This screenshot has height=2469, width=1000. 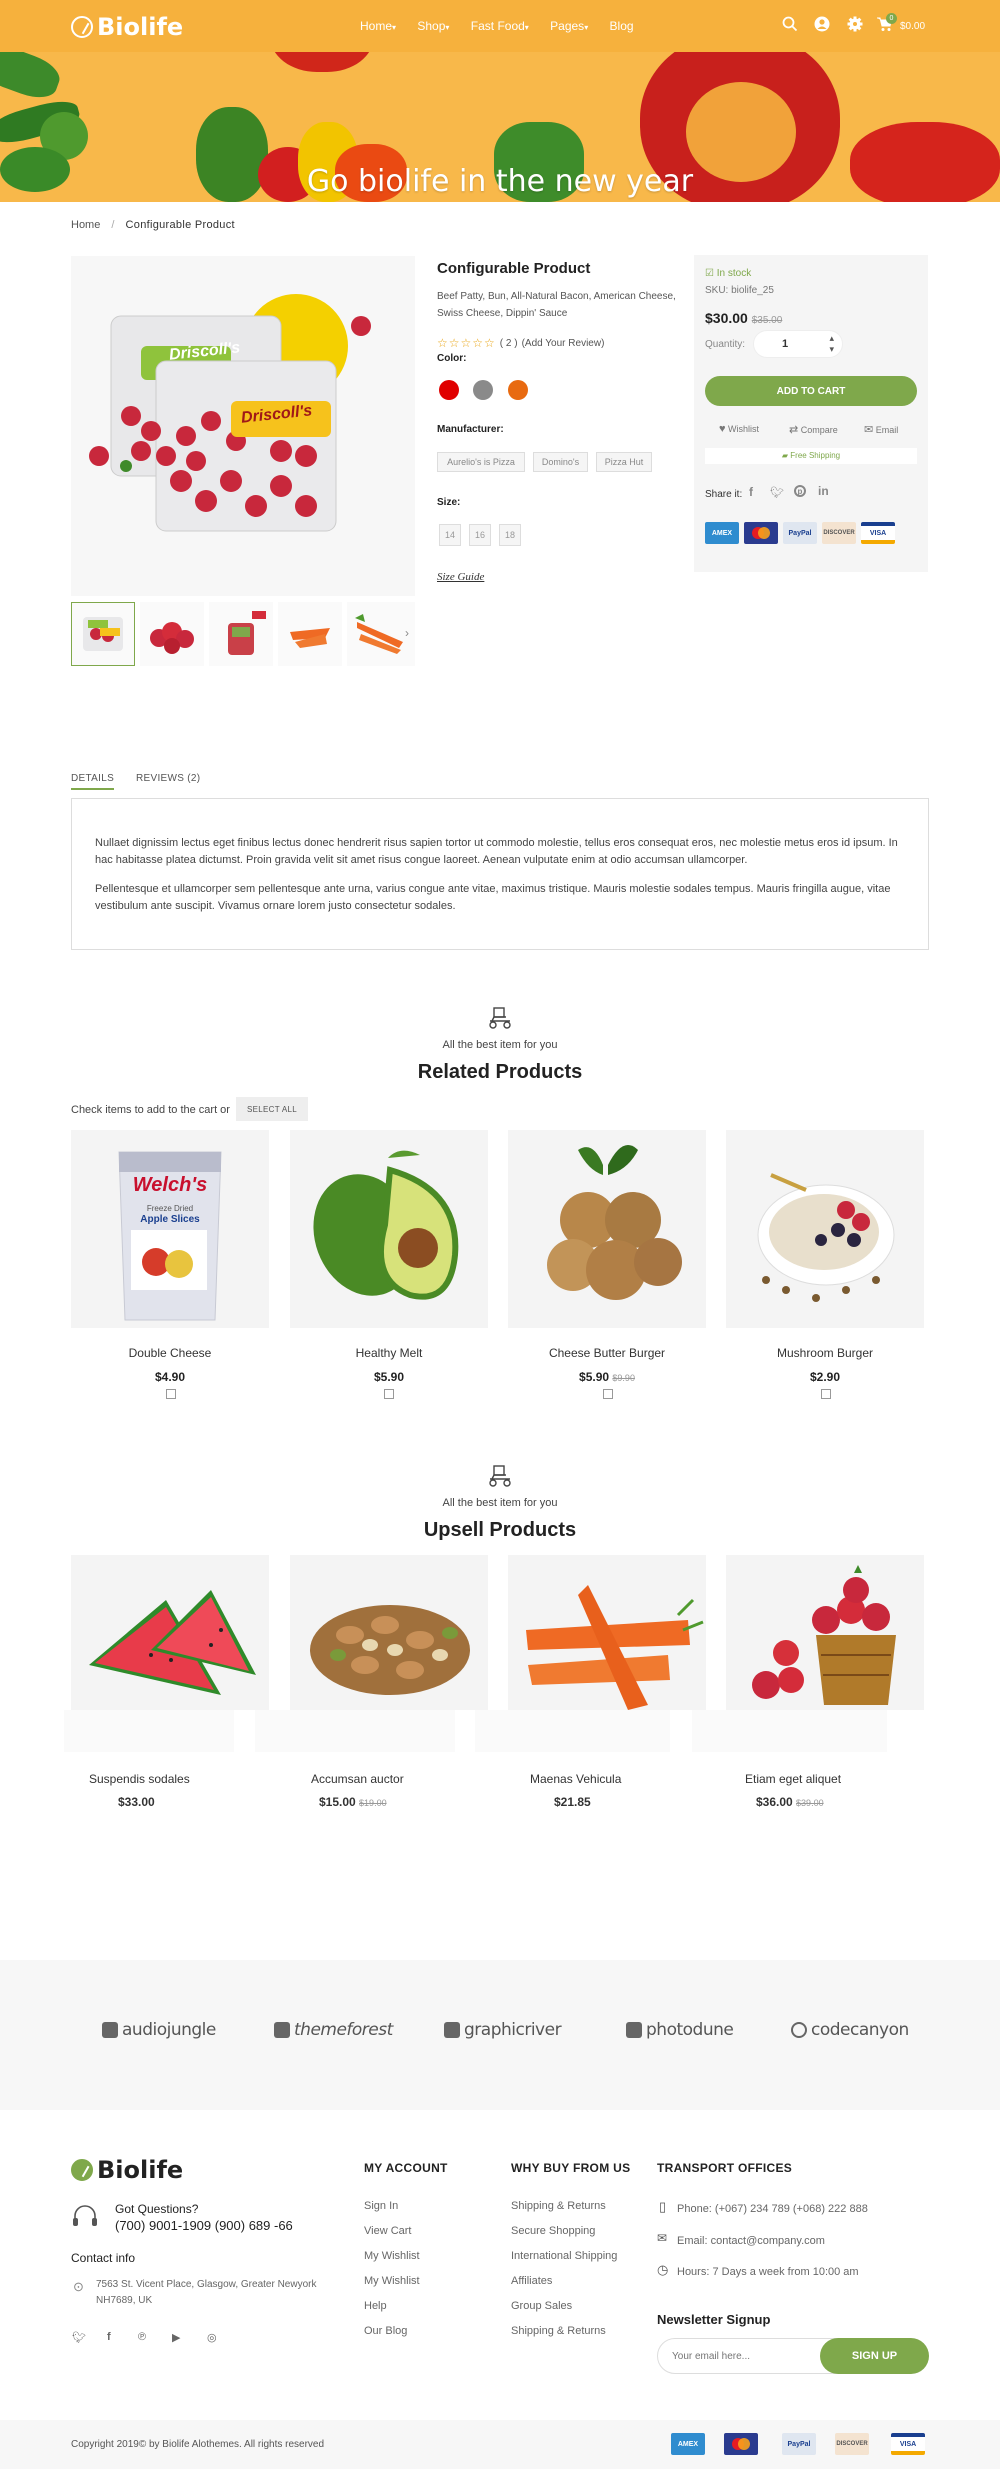 I want to click on footer-link: Group Sales, so click(x=541, y=2306).